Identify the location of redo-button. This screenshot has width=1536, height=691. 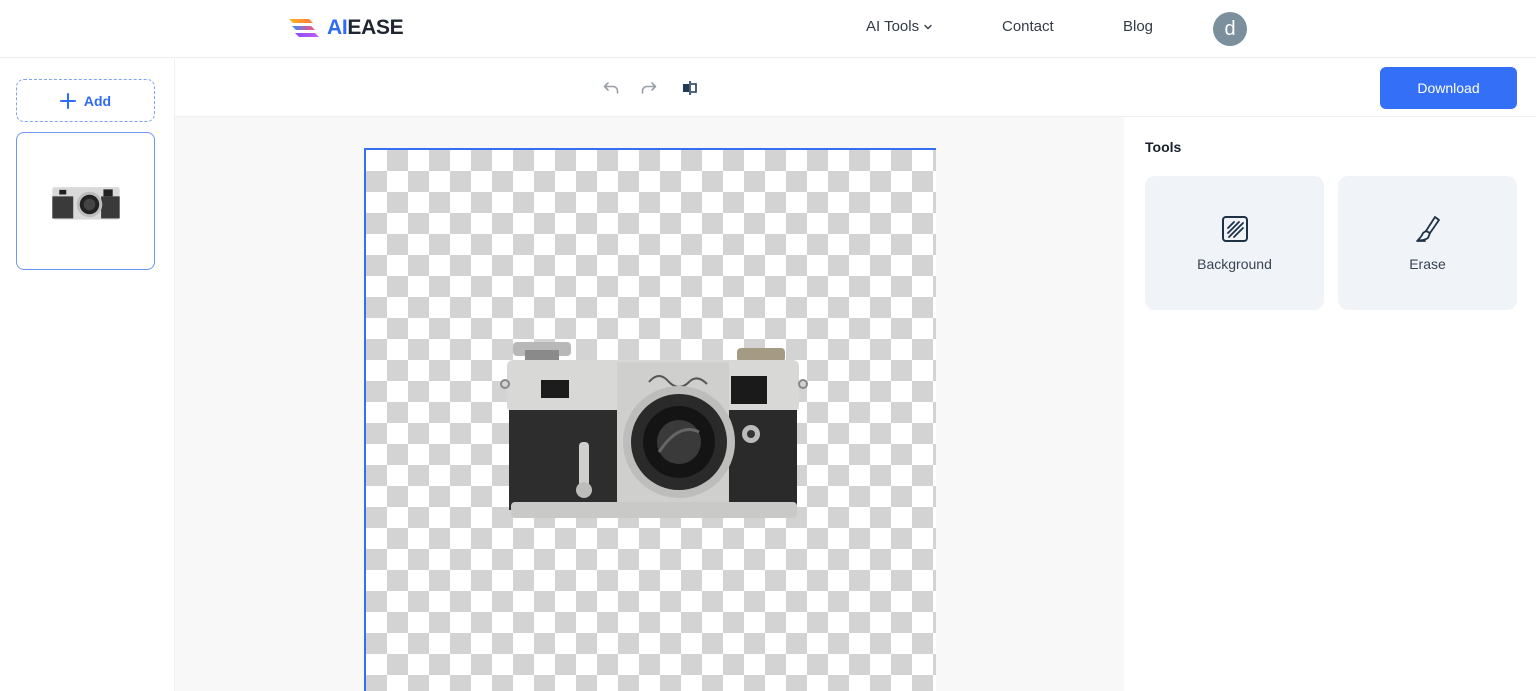
(649, 88).